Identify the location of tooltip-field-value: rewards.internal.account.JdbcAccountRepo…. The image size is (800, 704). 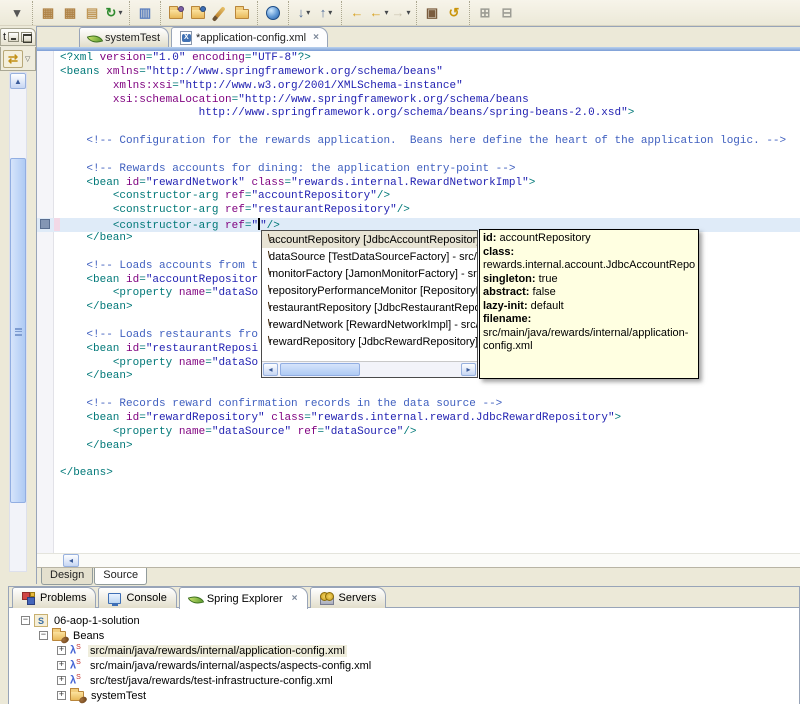
(589, 265).